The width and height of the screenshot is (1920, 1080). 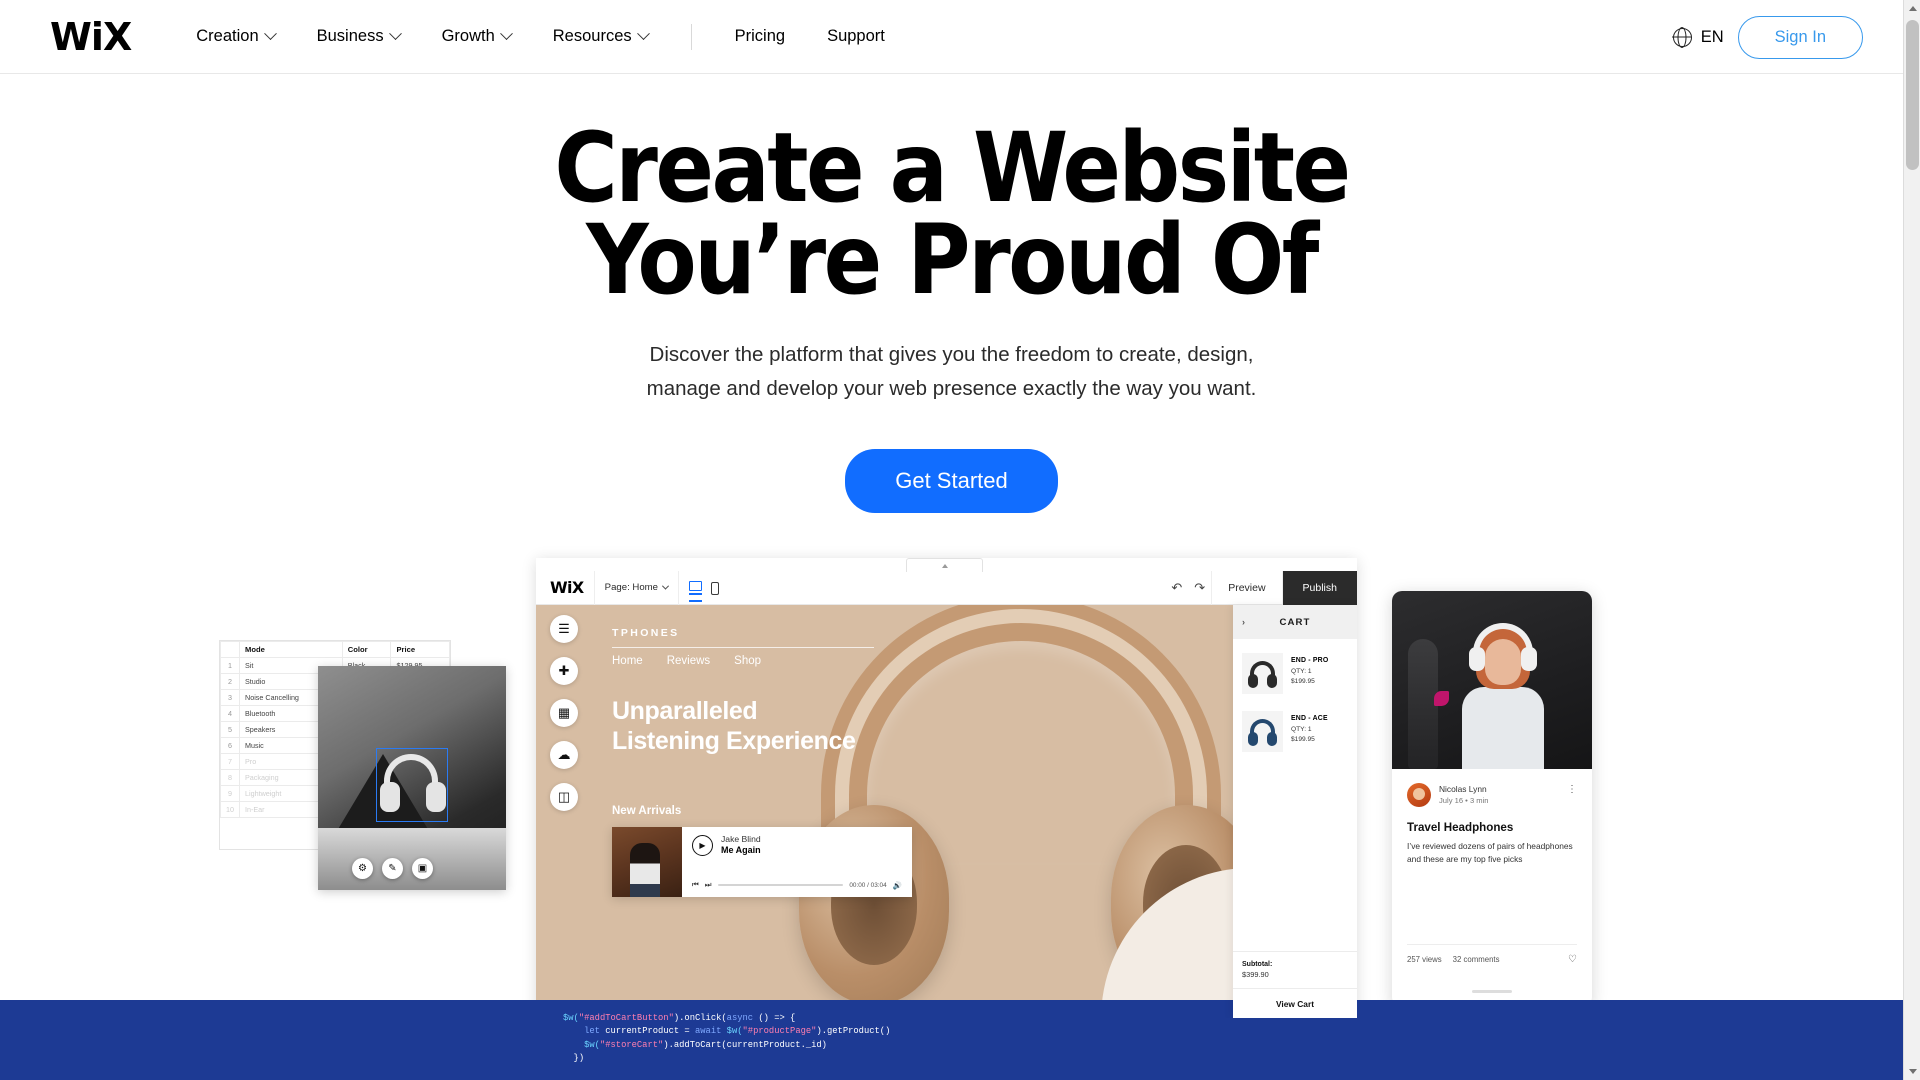 I want to click on site-brand: TPHONES, so click(x=646, y=633).